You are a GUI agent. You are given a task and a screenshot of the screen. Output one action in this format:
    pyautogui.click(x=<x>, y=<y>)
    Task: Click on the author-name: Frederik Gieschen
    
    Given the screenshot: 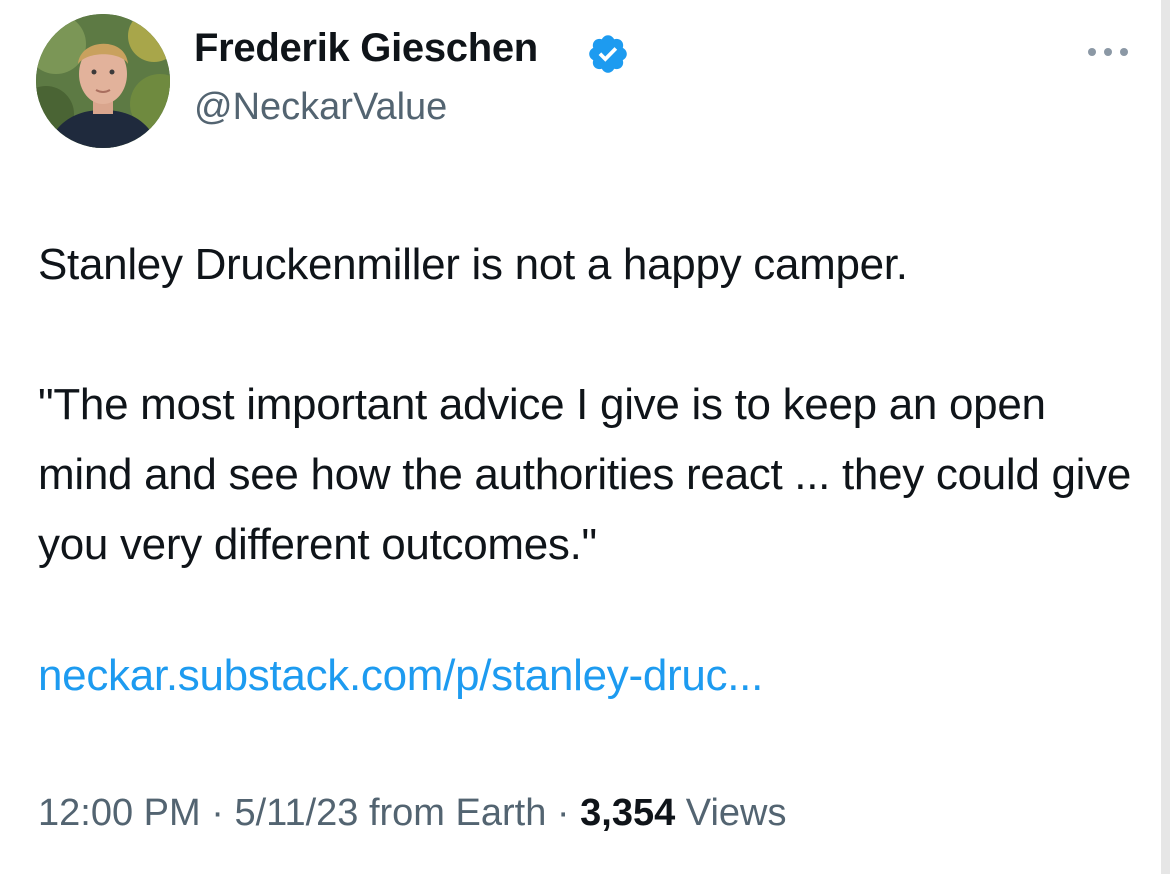 What is the action you would take?
    pyautogui.click(x=366, y=48)
    